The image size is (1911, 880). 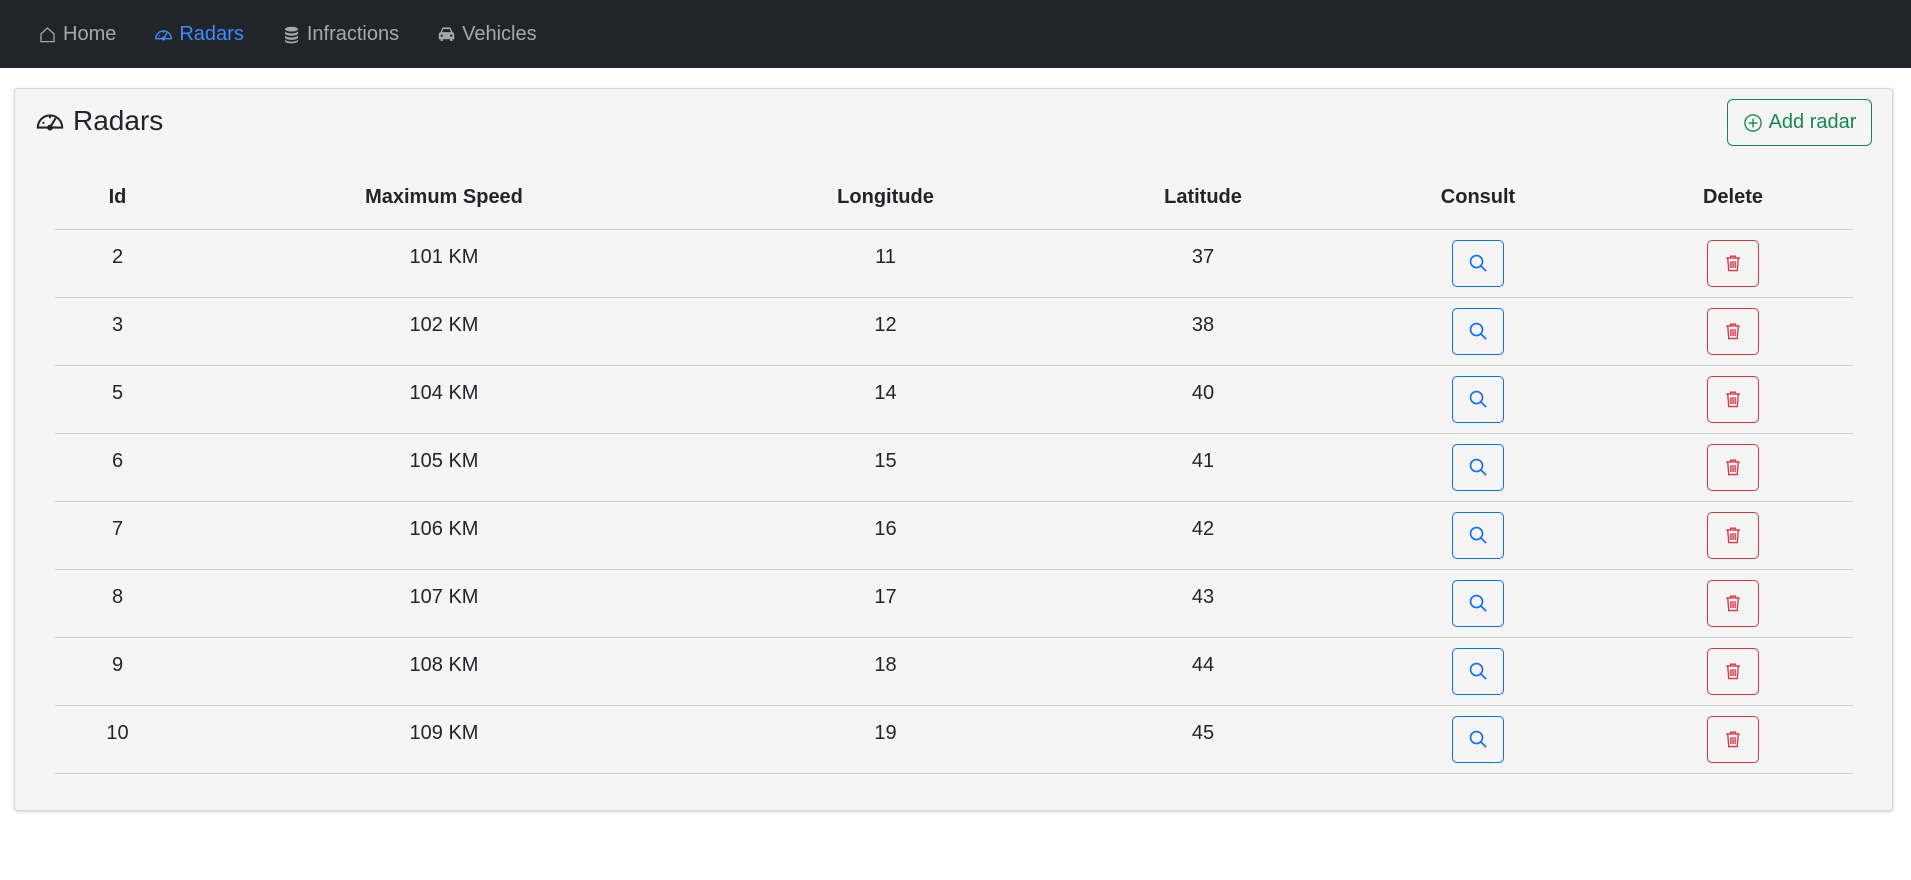 What do you see at coordinates (885, 535) in the screenshot?
I see `cell-longitude: 16` at bounding box center [885, 535].